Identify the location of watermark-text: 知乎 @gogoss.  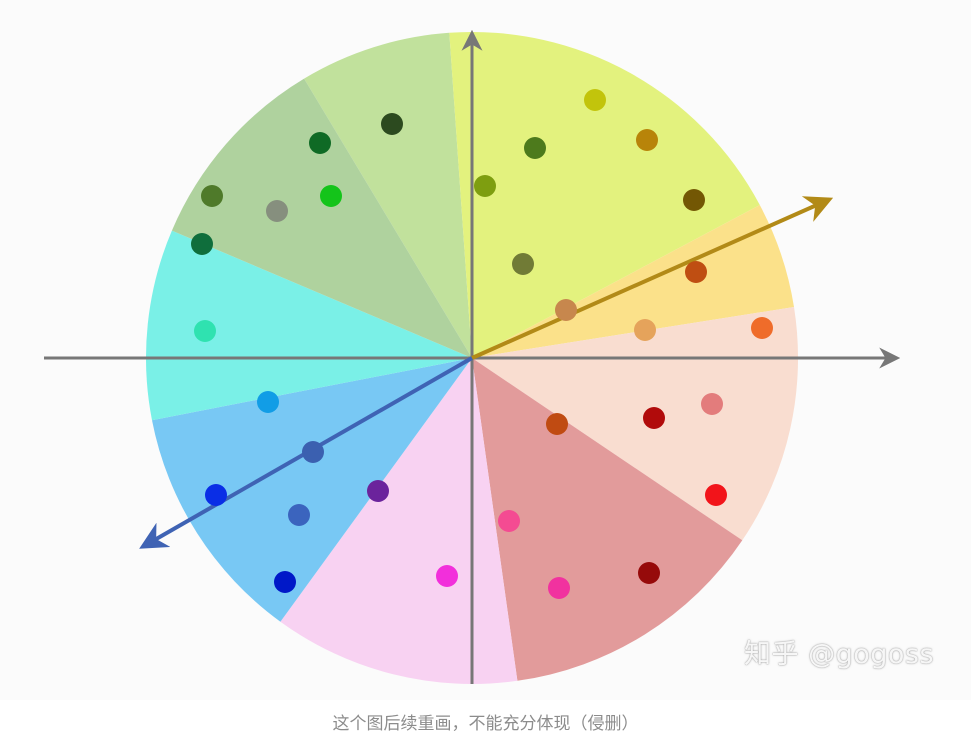
(839, 654).